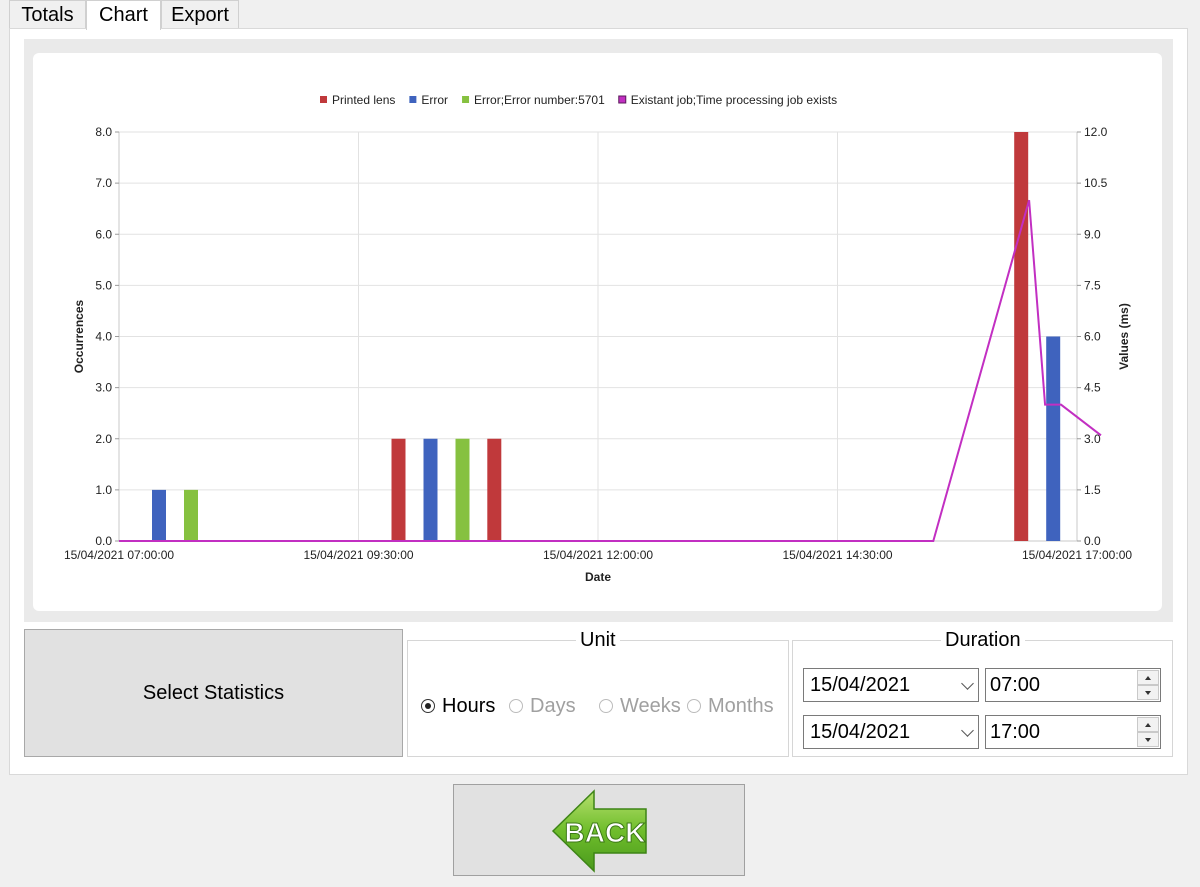 The height and width of the screenshot is (887, 1200). What do you see at coordinates (79, 336) in the screenshot?
I see `y-axis-label: Occurrences` at bounding box center [79, 336].